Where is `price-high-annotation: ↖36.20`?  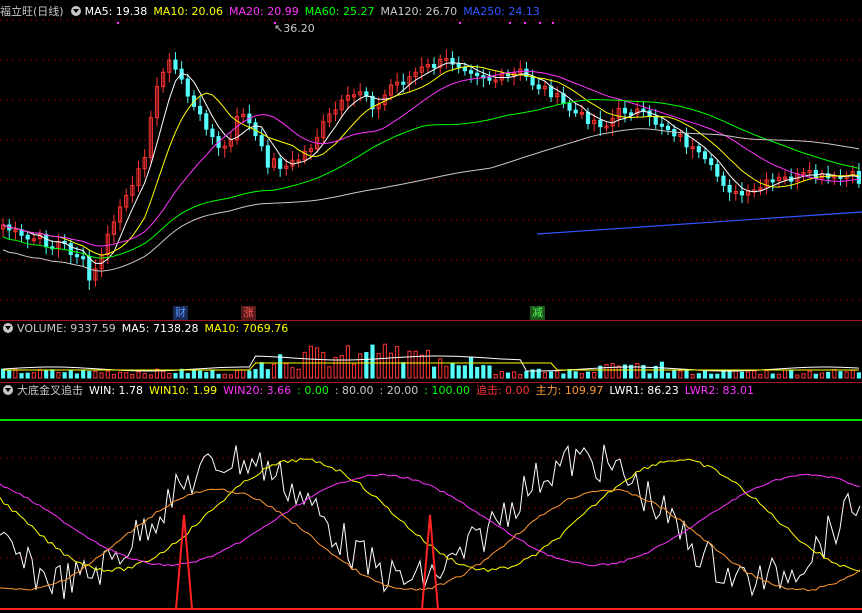 price-high-annotation: ↖36.20 is located at coordinates (294, 28).